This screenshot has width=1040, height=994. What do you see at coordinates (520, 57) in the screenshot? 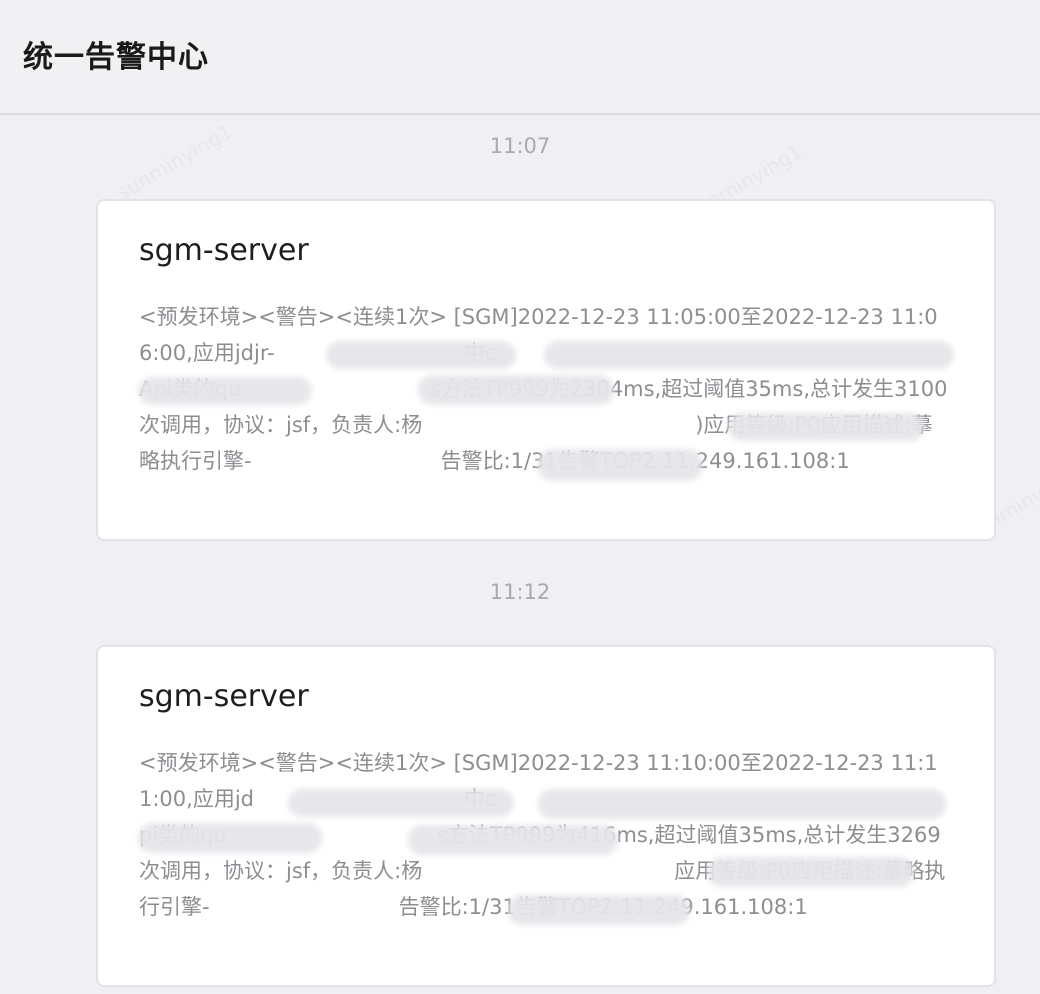
I see `app-header: 统一告警中心` at bounding box center [520, 57].